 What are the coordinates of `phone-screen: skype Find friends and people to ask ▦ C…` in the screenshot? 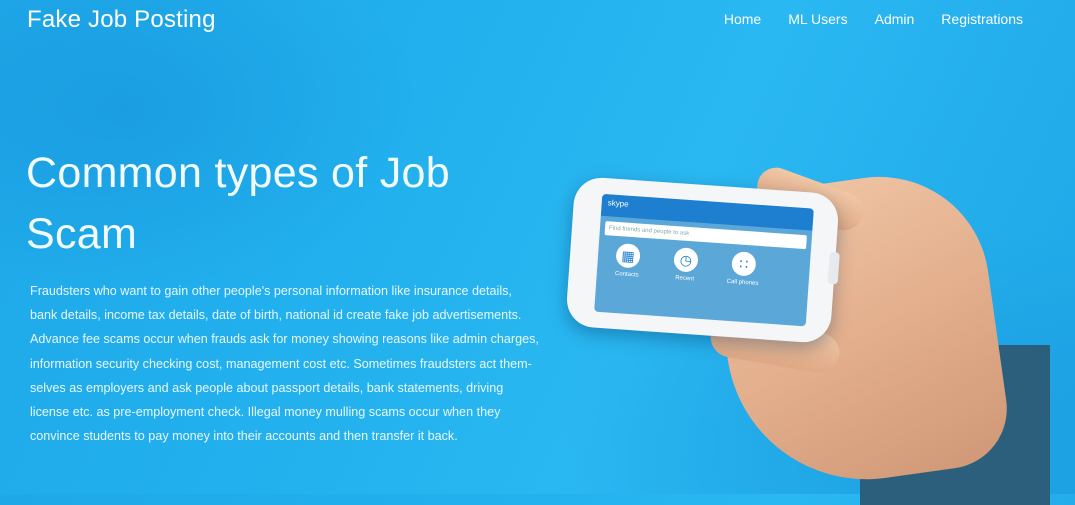 It's located at (704, 260).